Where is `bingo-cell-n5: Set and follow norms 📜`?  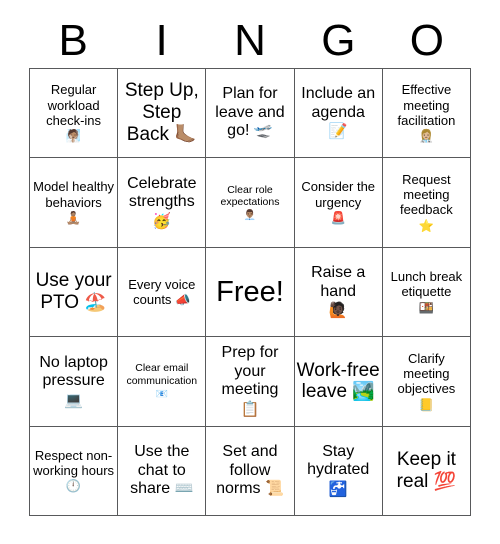 bingo-cell-n5: Set and follow norms 📜 is located at coordinates (250, 471).